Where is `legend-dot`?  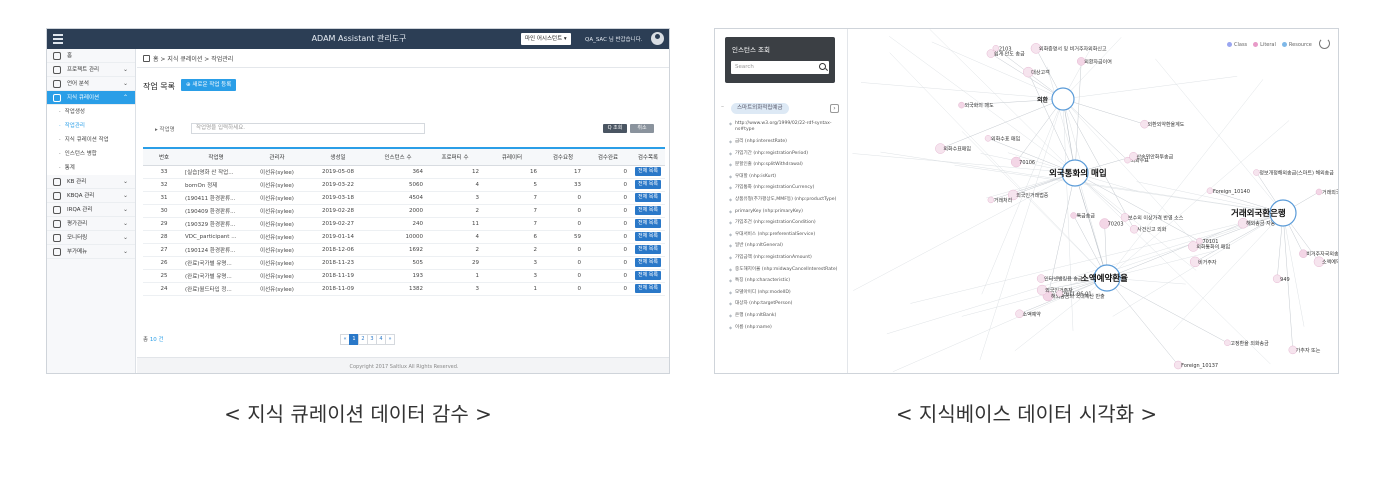
legend-dot is located at coordinates (1229, 44).